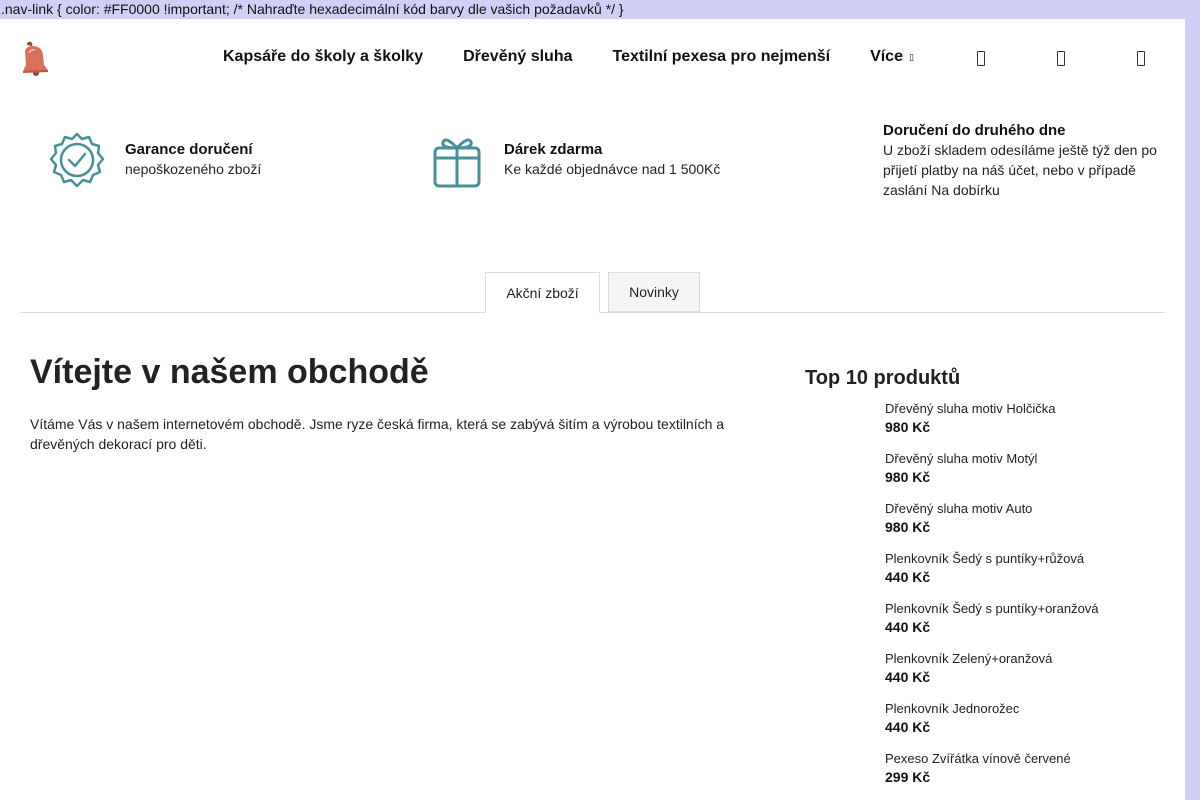 The width and height of the screenshot is (1200, 800). Describe the element at coordinates (1030, 775) in the screenshot. I see `list-item: Pexeso Zvířátka vínově červené 299 Kč` at that location.